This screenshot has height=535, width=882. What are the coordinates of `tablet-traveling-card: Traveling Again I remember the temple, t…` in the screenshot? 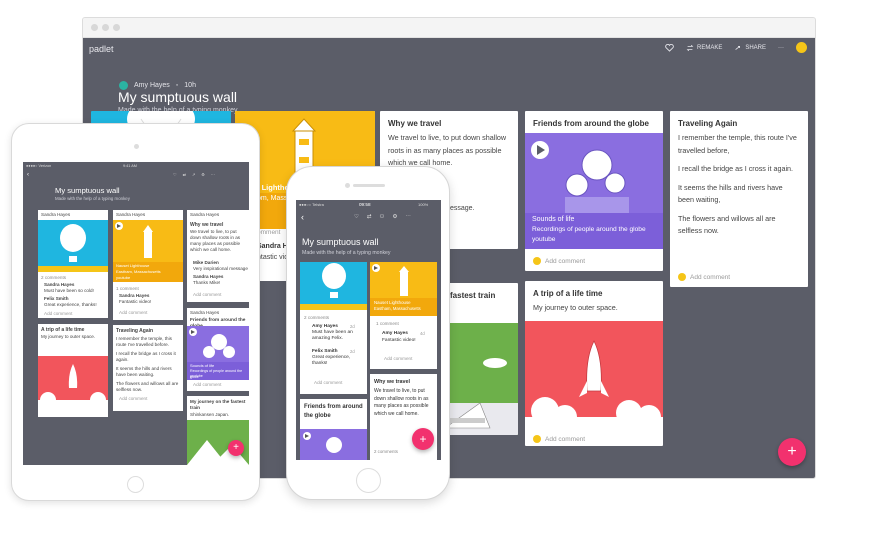 It's located at (148, 368).